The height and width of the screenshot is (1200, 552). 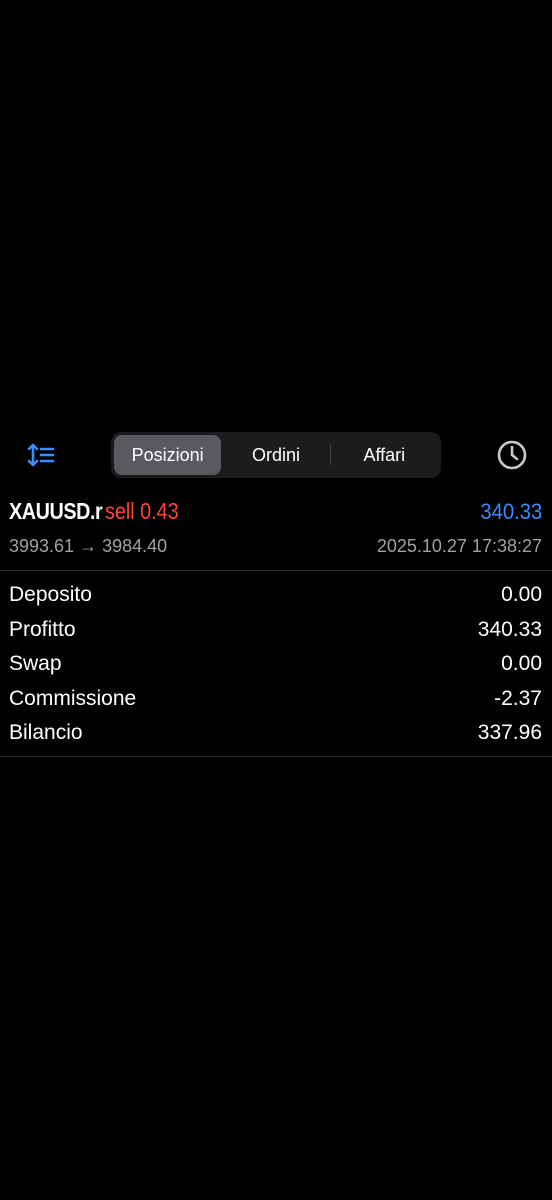 What do you see at coordinates (276, 699) in the screenshot?
I see `summary-row-commissione: Commissione -2.37` at bounding box center [276, 699].